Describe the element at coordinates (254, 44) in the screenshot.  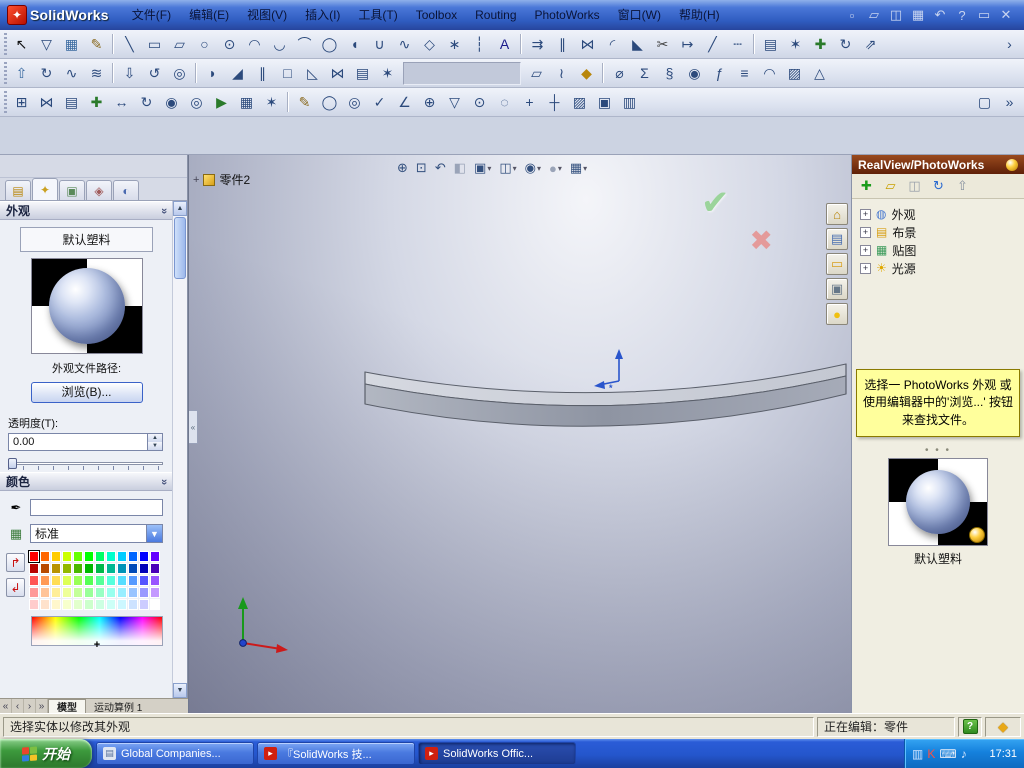
I see `centerpoint-arc-icon: ◠` at that location.